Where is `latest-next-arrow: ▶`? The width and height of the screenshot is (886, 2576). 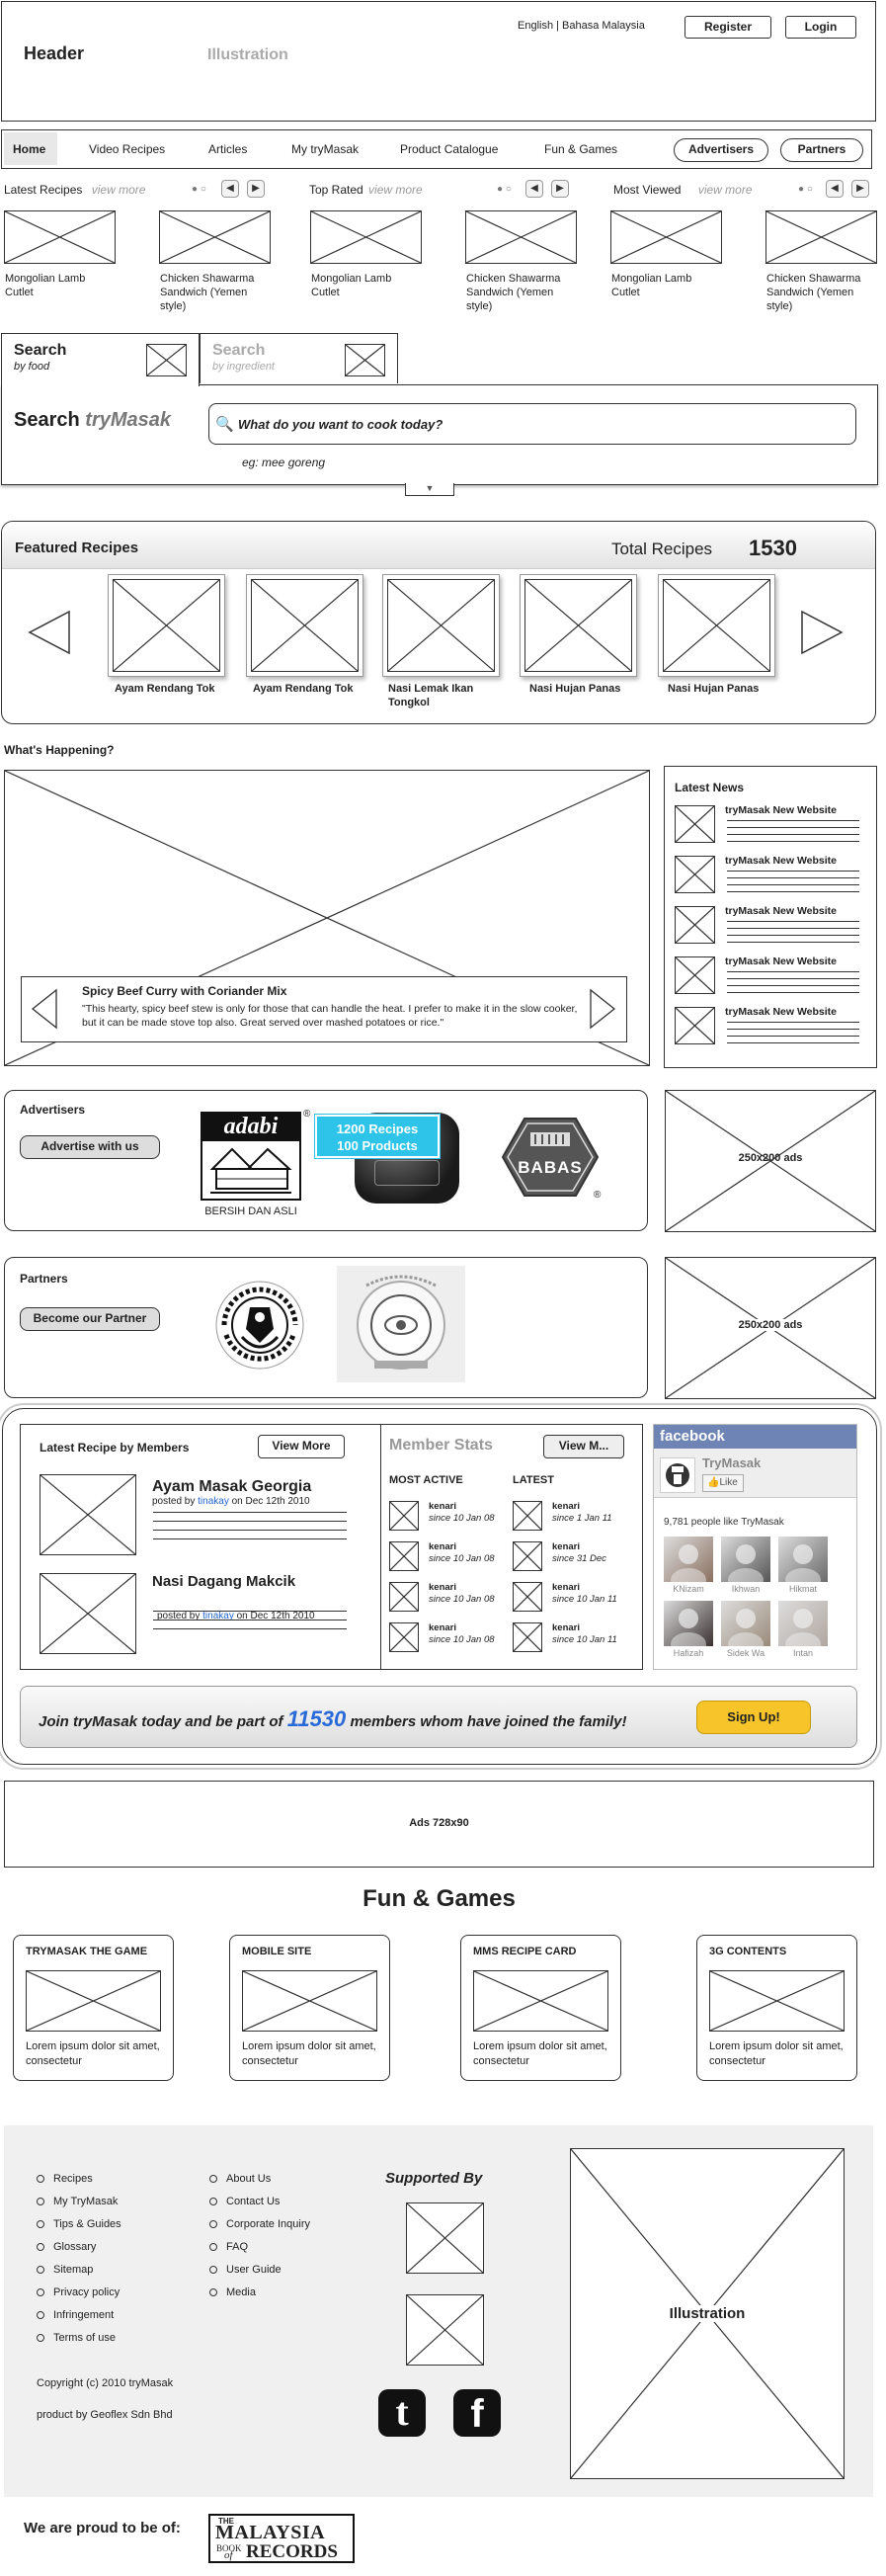
latest-next-arrow: ▶ is located at coordinates (256, 189).